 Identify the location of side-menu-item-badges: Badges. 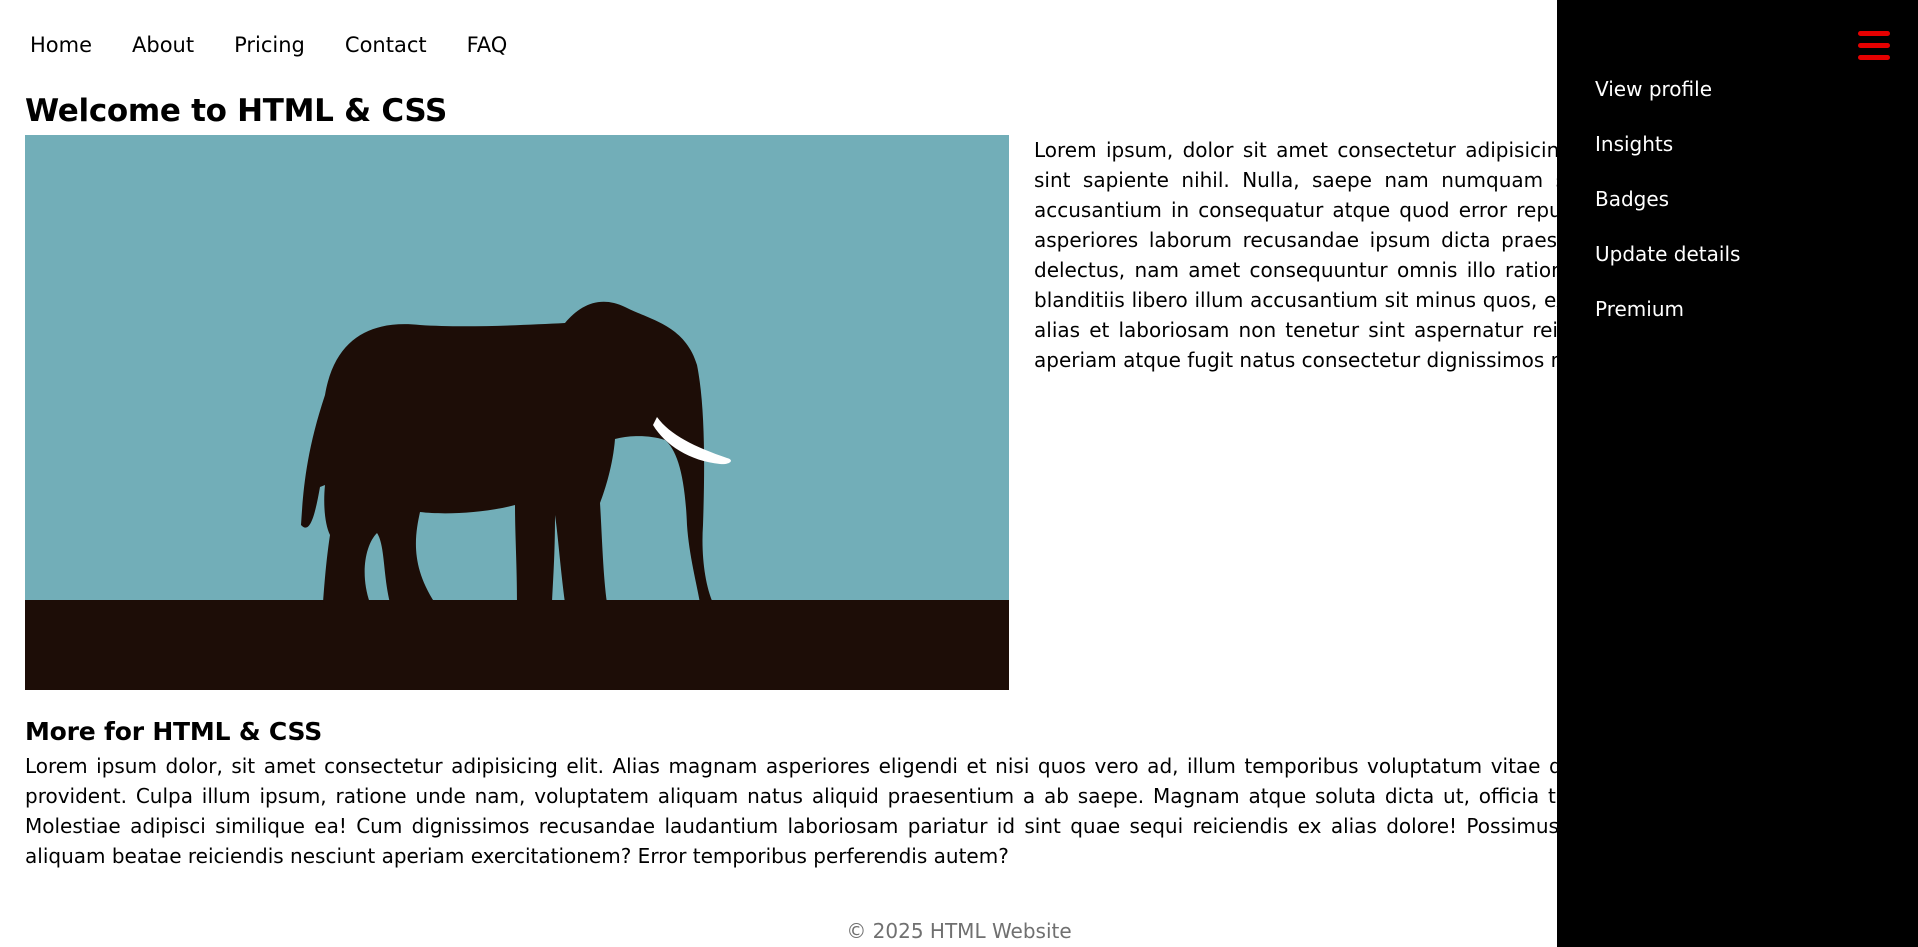
(1667, 211).